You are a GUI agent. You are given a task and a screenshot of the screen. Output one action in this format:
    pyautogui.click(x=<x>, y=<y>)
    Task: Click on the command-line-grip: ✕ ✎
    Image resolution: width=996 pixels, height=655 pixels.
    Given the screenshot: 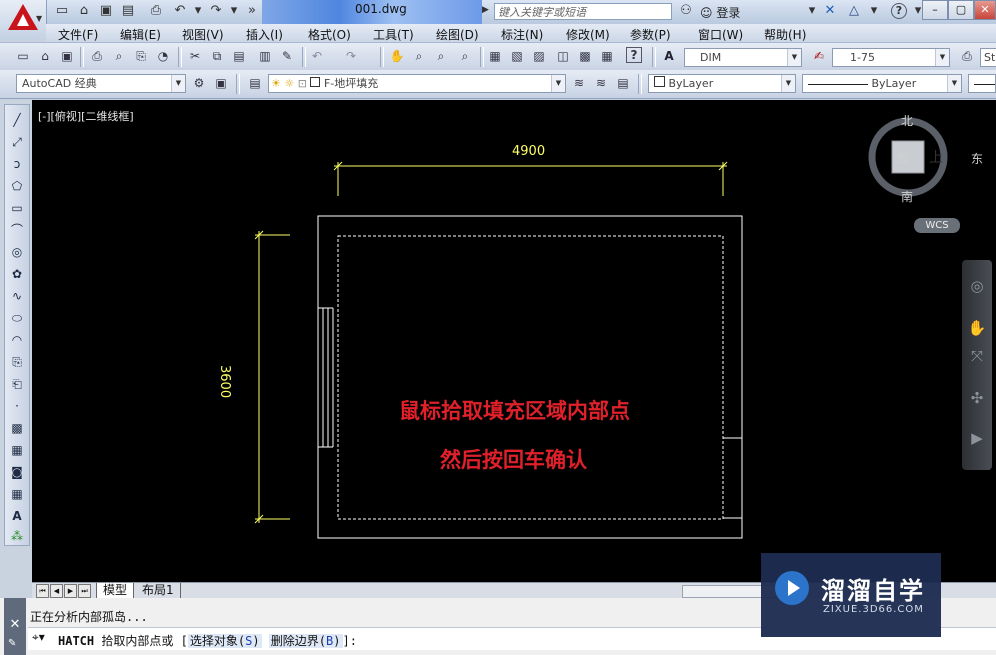 What is the action you would take?
    pyautogui.click(x=15, y=626)
    